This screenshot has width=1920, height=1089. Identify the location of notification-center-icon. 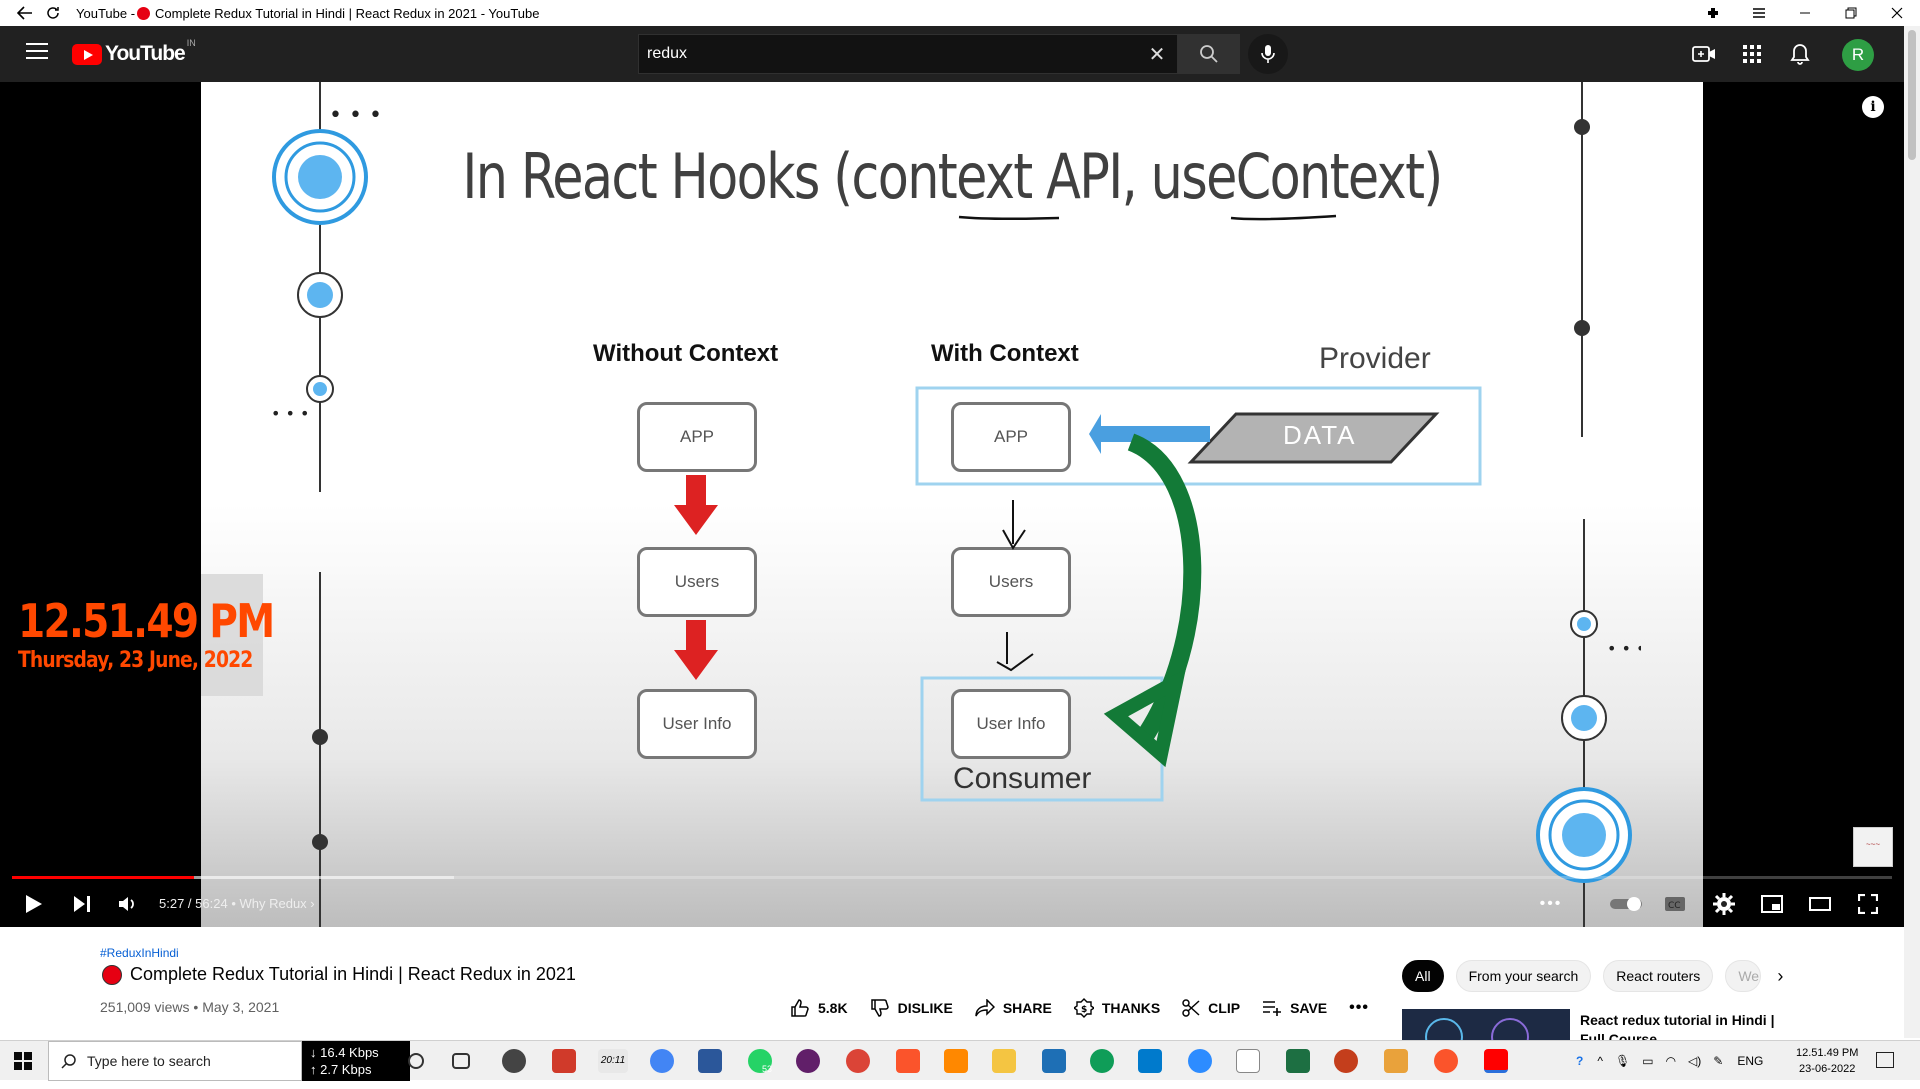
(1885, 1060).